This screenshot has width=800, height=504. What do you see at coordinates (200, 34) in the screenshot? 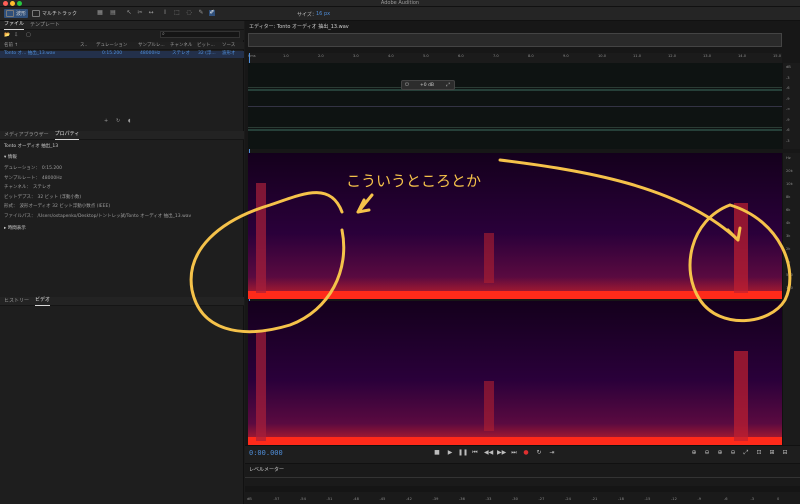
I see `file-search-input` at bounding box center [200, 34].